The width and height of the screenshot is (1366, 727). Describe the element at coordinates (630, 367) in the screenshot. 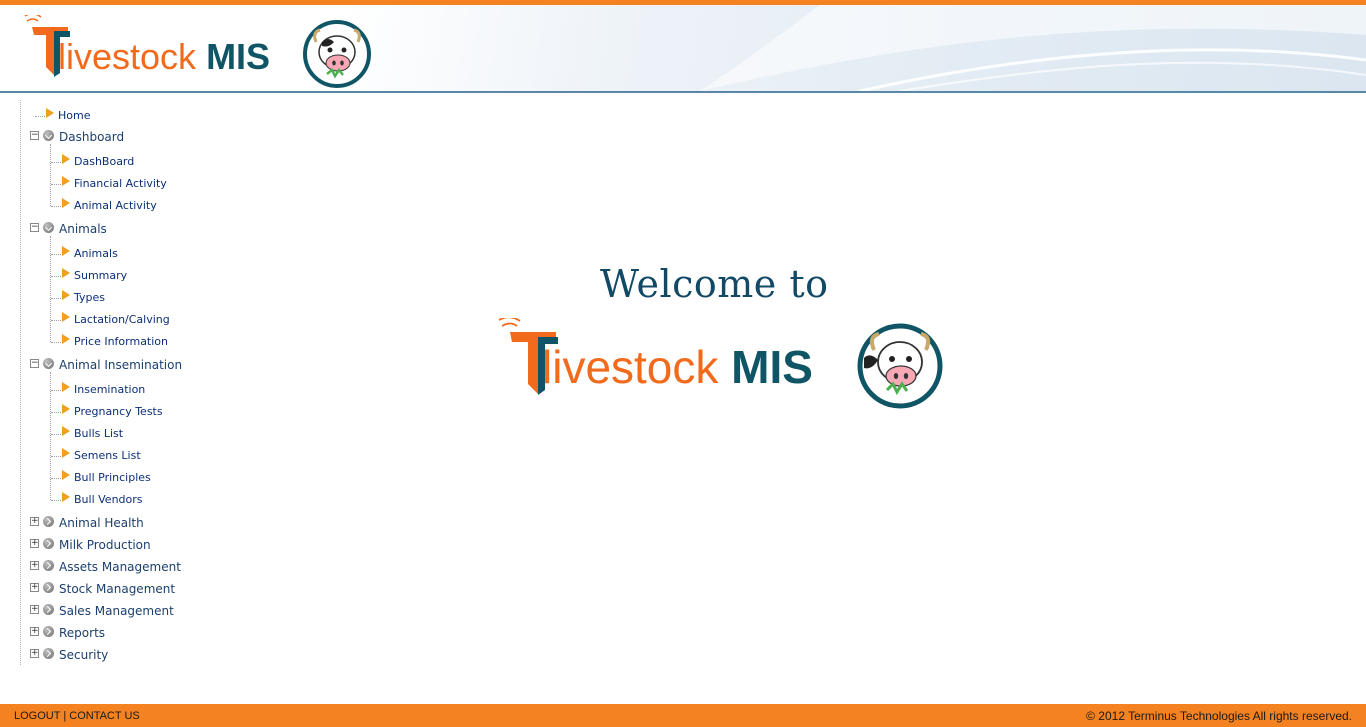

I see `main-logo-word: livestock` at that location.